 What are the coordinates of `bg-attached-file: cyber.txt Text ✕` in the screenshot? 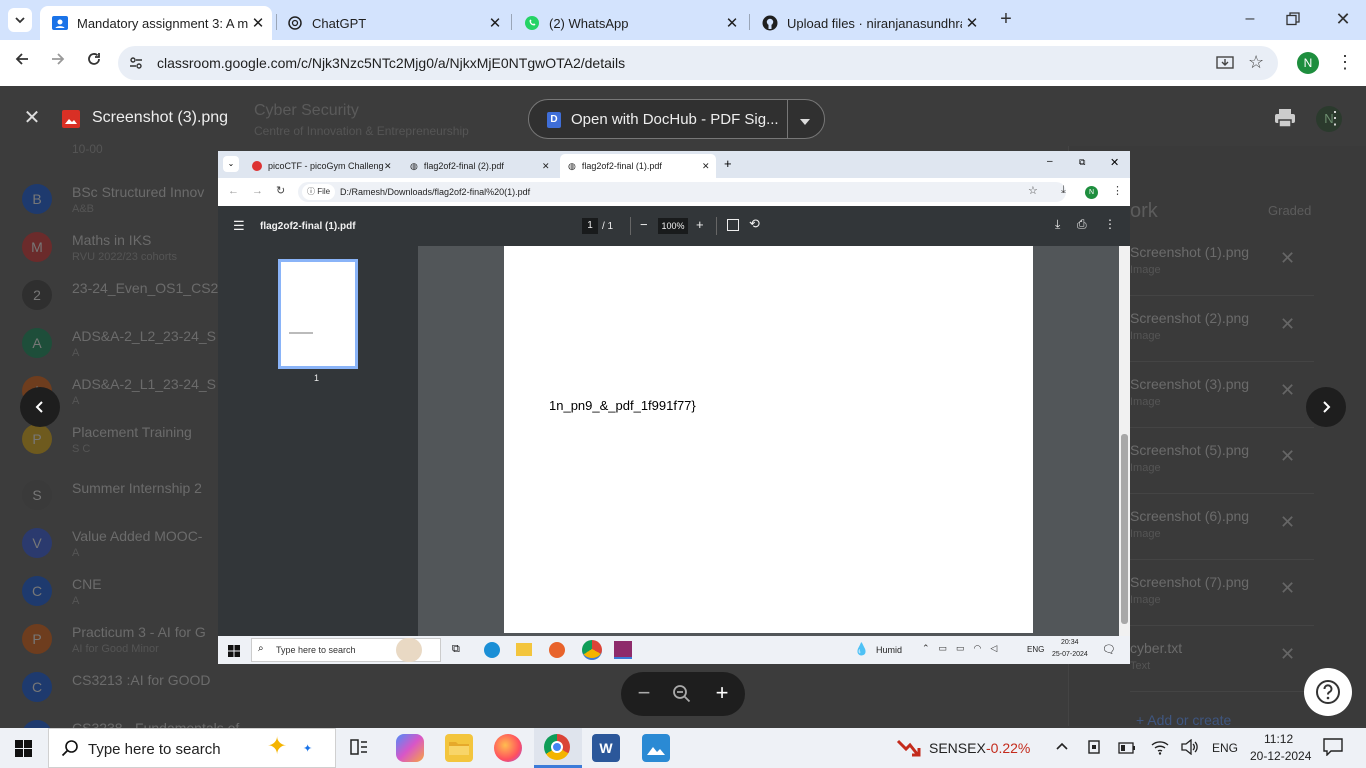 It's located at (1222, 666).